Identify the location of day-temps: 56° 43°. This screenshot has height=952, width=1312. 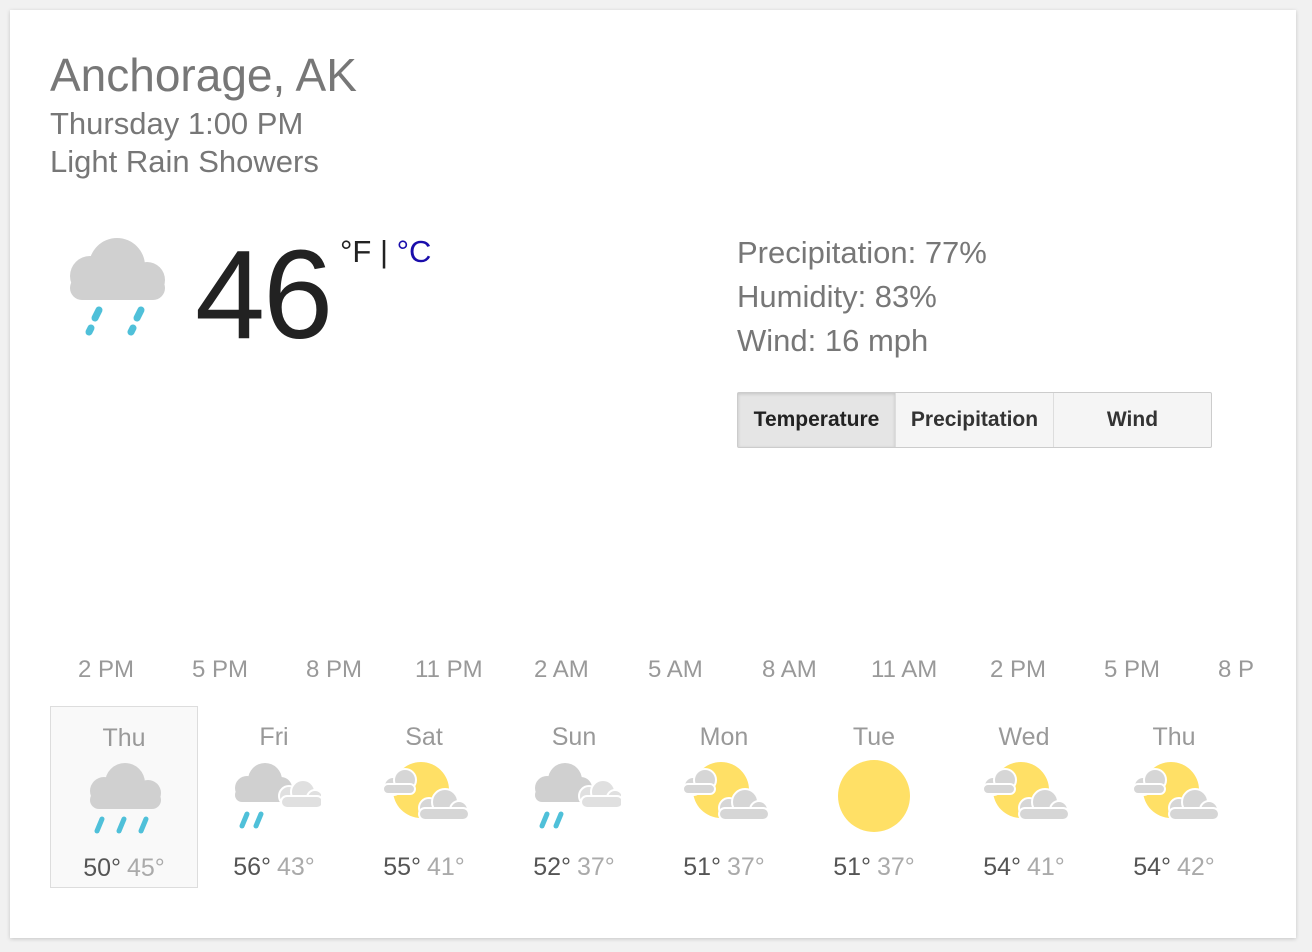
(274, 867).